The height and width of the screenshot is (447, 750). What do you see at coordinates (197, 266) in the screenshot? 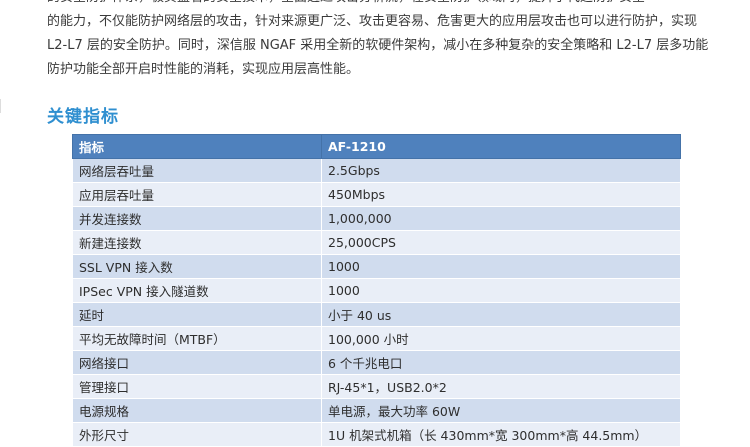
I see `row-label: SSL VPN 接入数` at bounding box center [197, 266].